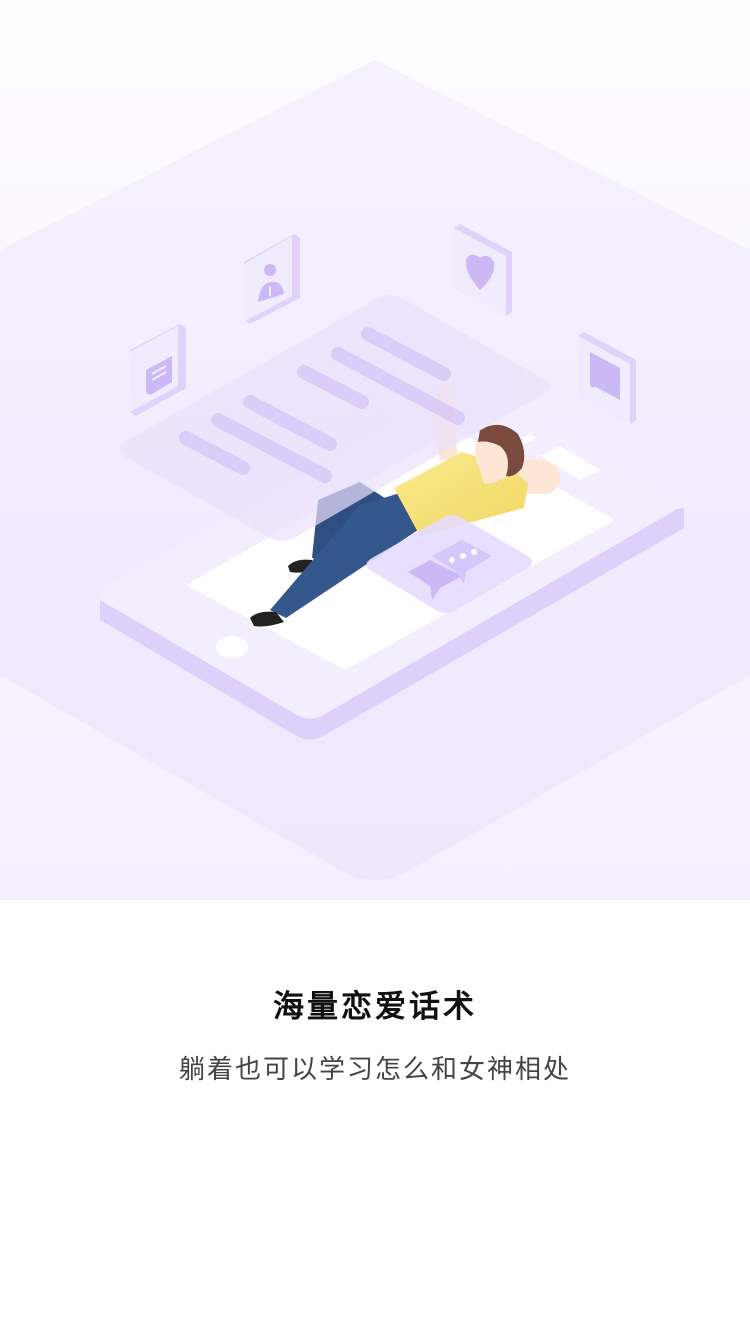 The height and width of the screenshot is (1334, 750). What do you see at coordinates (374, 1070) in the screenshot?
I see `onboarding-subtitle: 躺着也可以学习怎么和女神相处` at bounding box center [374, 1070].